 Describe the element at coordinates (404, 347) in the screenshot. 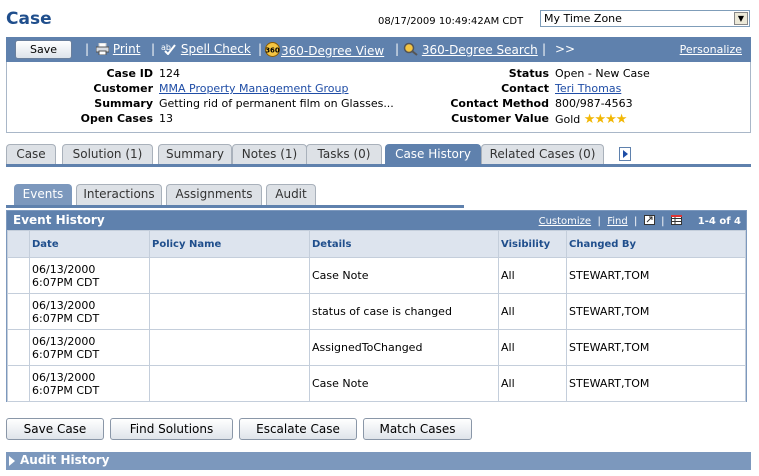

I see `details-cell: AssignedToChanged` at that location.